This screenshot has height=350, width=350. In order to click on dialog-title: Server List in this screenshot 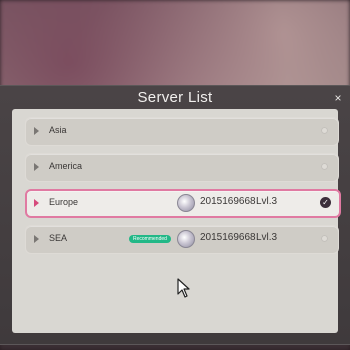, I will do `click(175, 97)`.